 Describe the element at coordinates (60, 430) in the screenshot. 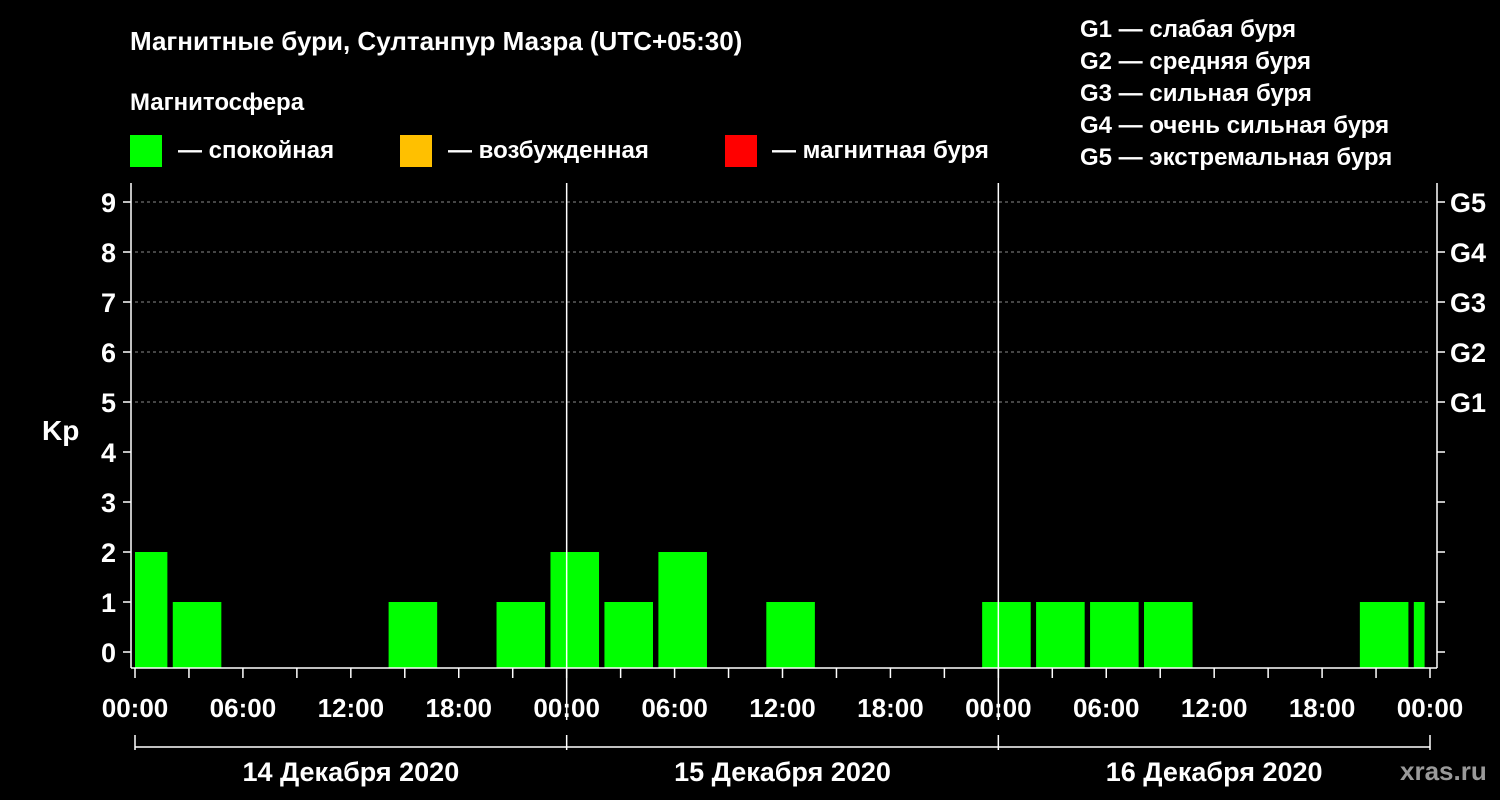

I see `y-axis-label: Kp` at that location.